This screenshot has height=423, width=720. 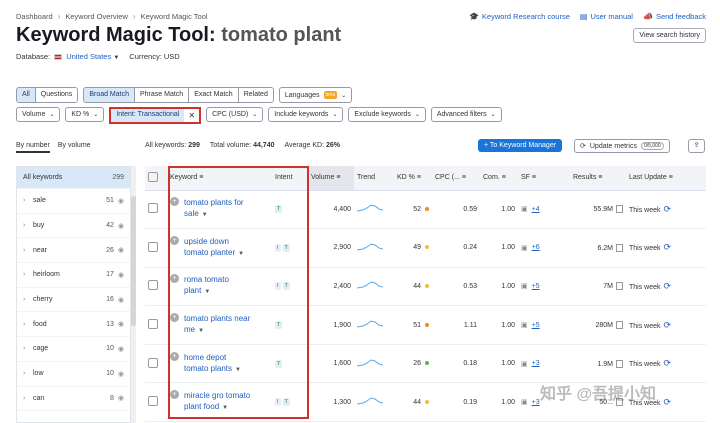 What do you see at coordinates (73, 349) in the screenshot?
I see `sidebar-item-group: › cage 10 ◉` at bounding box center [73, 349].